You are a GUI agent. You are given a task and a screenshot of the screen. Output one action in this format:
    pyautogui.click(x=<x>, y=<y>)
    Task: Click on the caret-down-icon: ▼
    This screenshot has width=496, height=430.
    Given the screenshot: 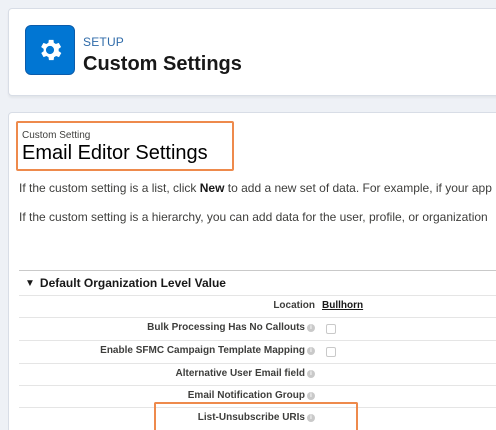 What is the action you would take?
    pyautogui.click(x=30, y=283)
    